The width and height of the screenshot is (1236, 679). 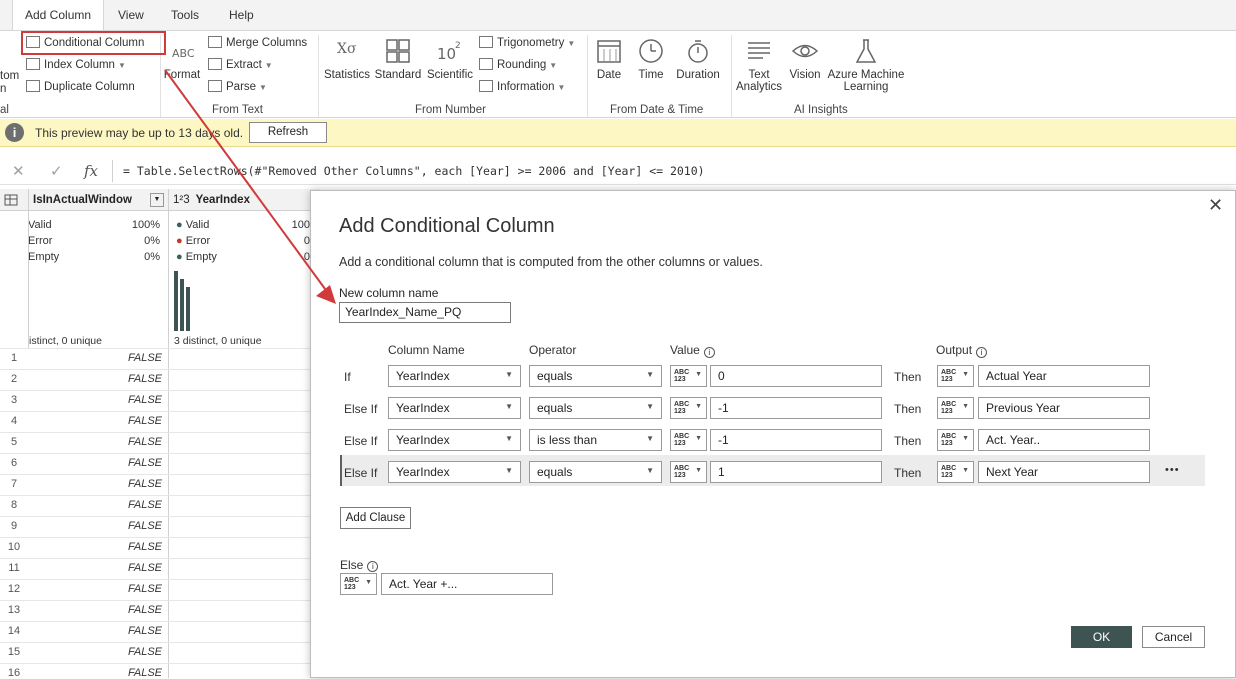 What do you see at coordinates (347, 59) in the screenshot?
I see `statistics-button: Xσ Statistics` at bounding box center [347, 59].